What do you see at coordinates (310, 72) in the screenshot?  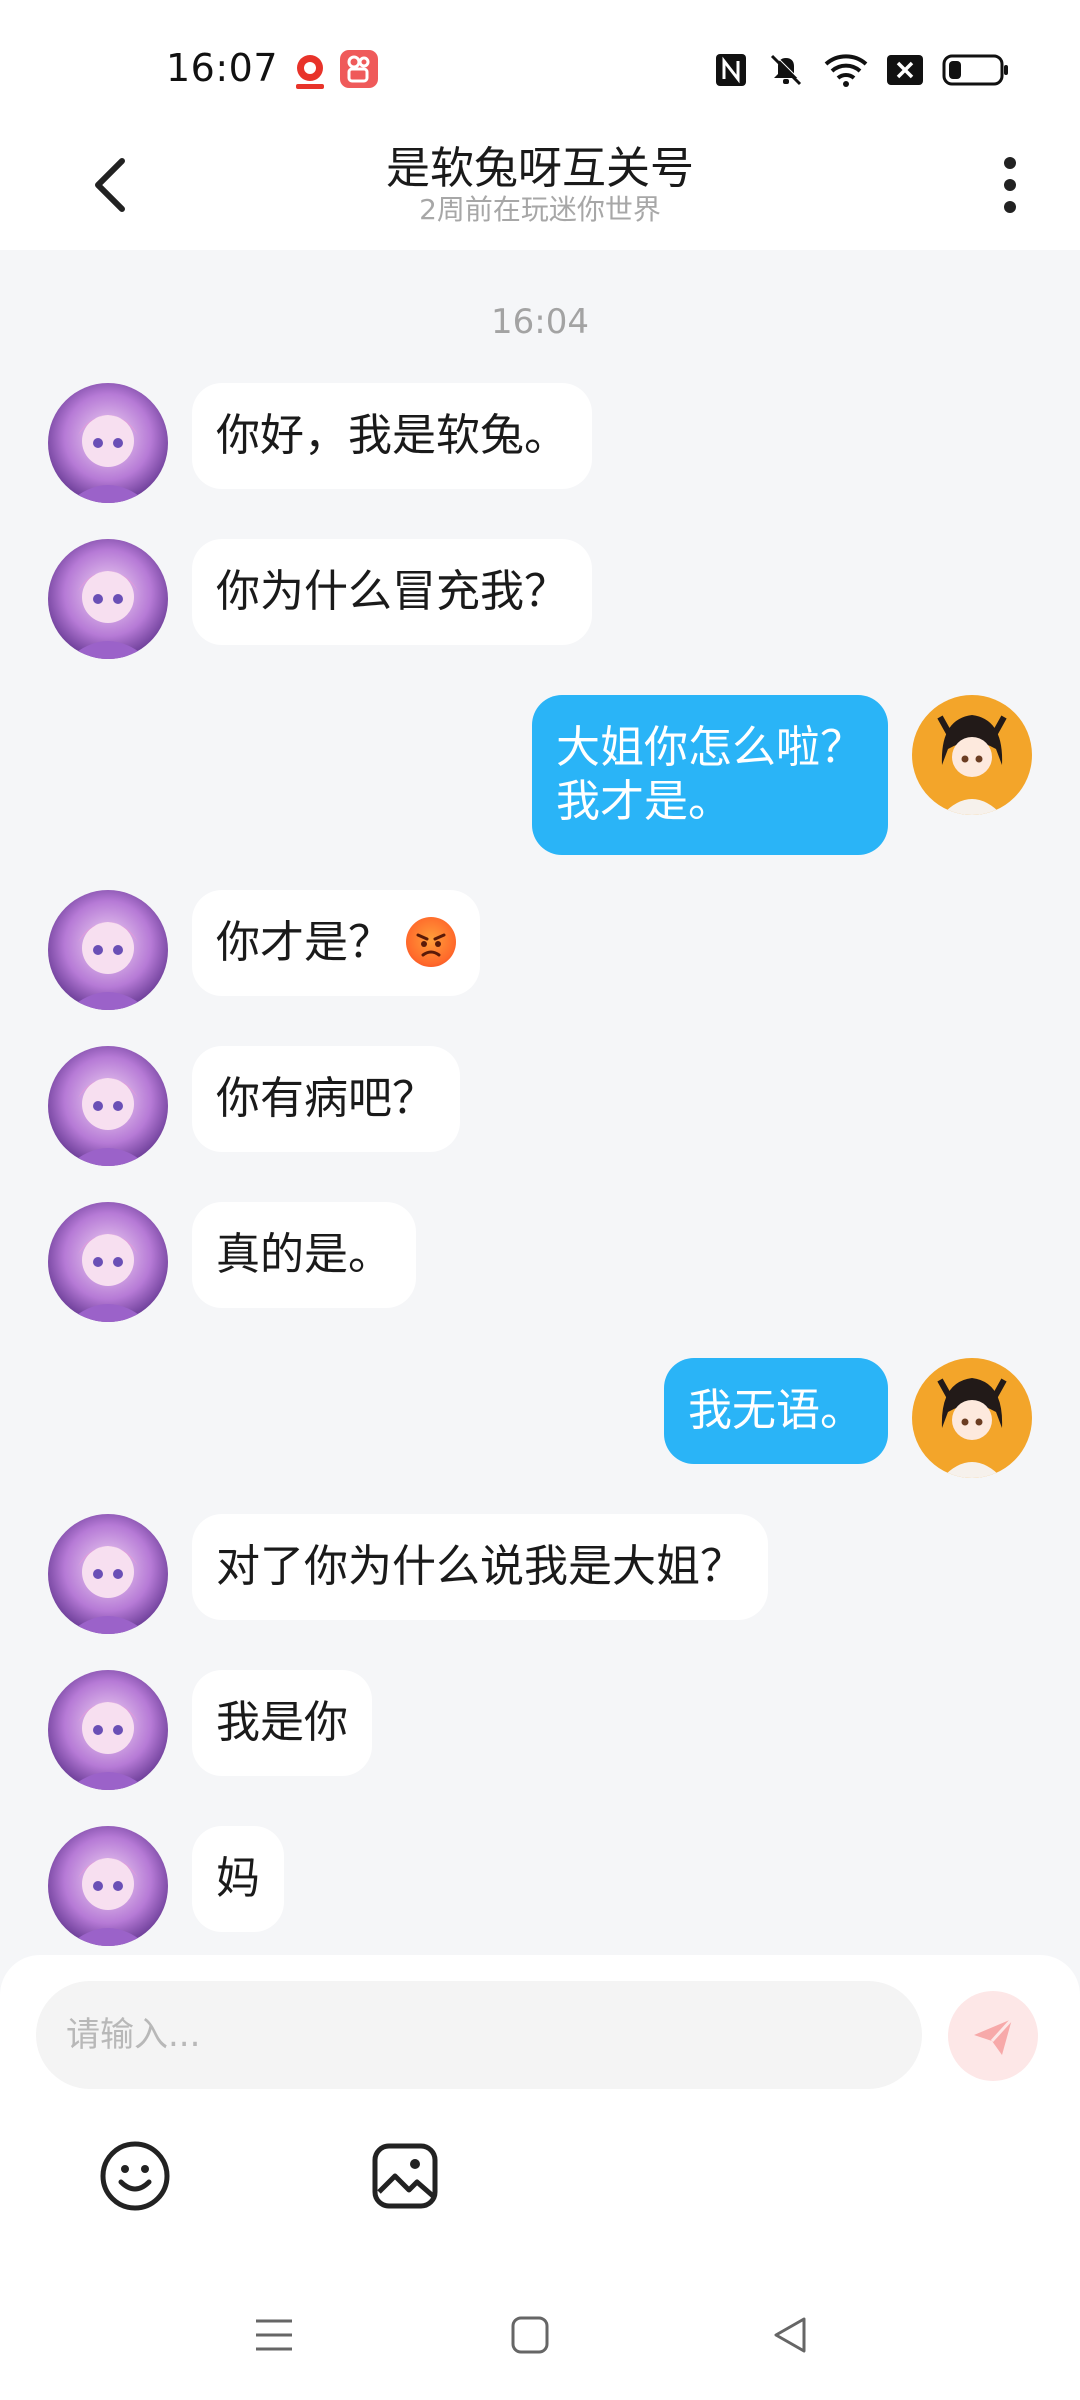 I see `app-notification-icon` at bounding box center [310, 72].